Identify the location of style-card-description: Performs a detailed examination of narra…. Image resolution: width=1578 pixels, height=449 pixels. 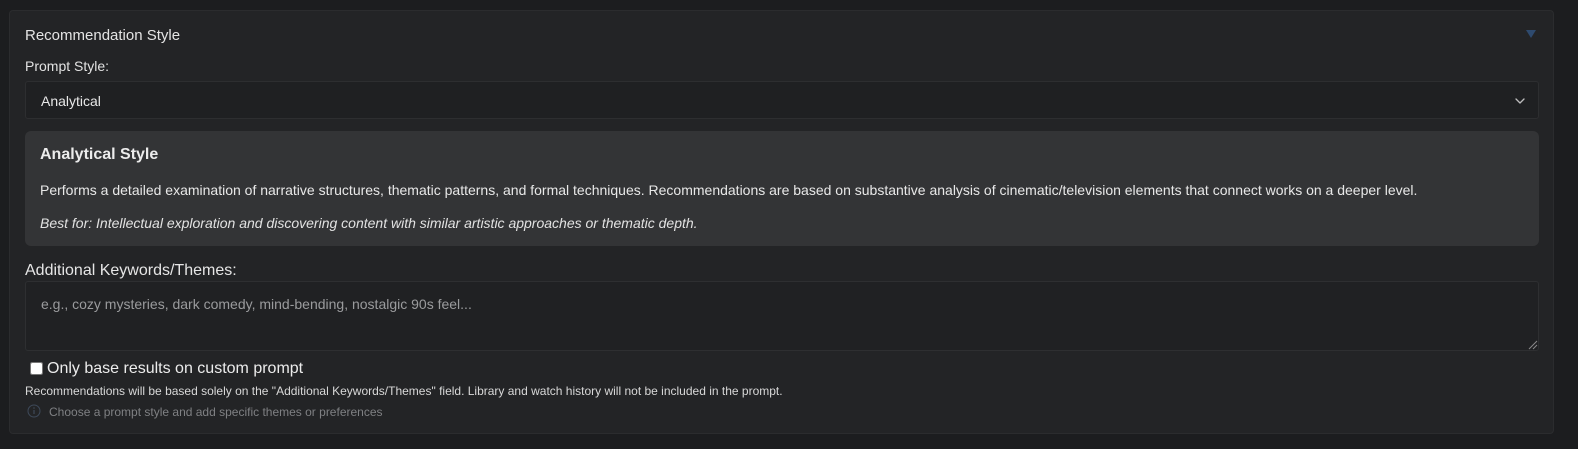
(729, 190).